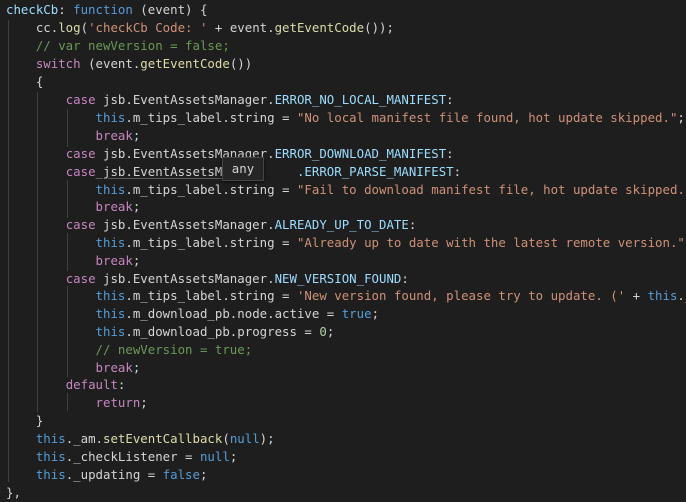 The height and width of the screenshot is (502, 686). I want to click on code-line: this._am.setEventCallback(null);, so click(140, 439).